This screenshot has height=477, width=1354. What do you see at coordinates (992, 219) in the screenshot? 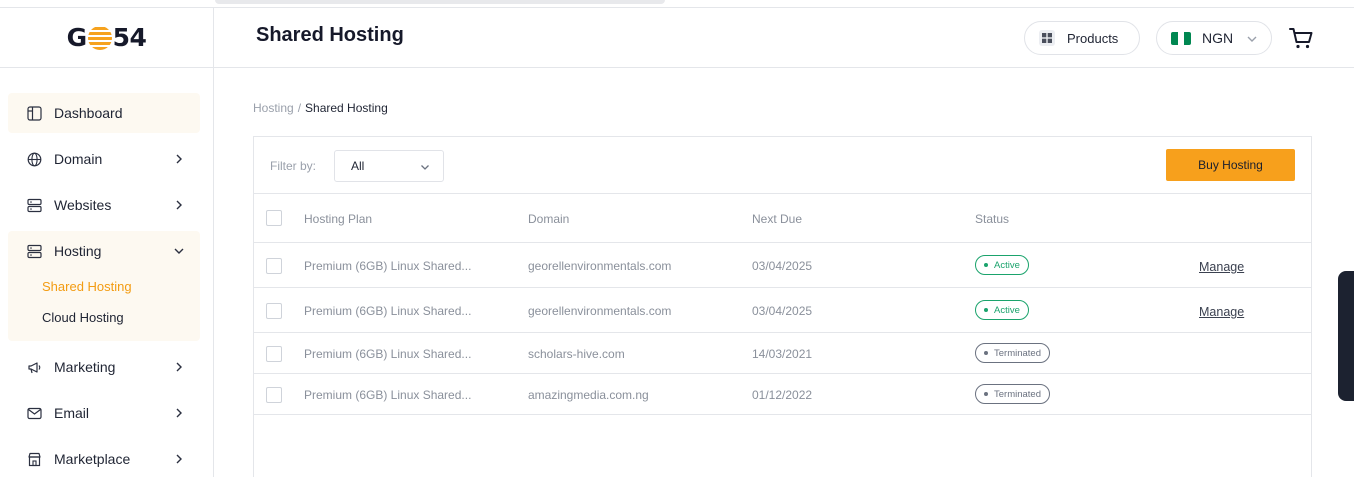
I see `column-header-status: Status` at bounding box center [992, 219].